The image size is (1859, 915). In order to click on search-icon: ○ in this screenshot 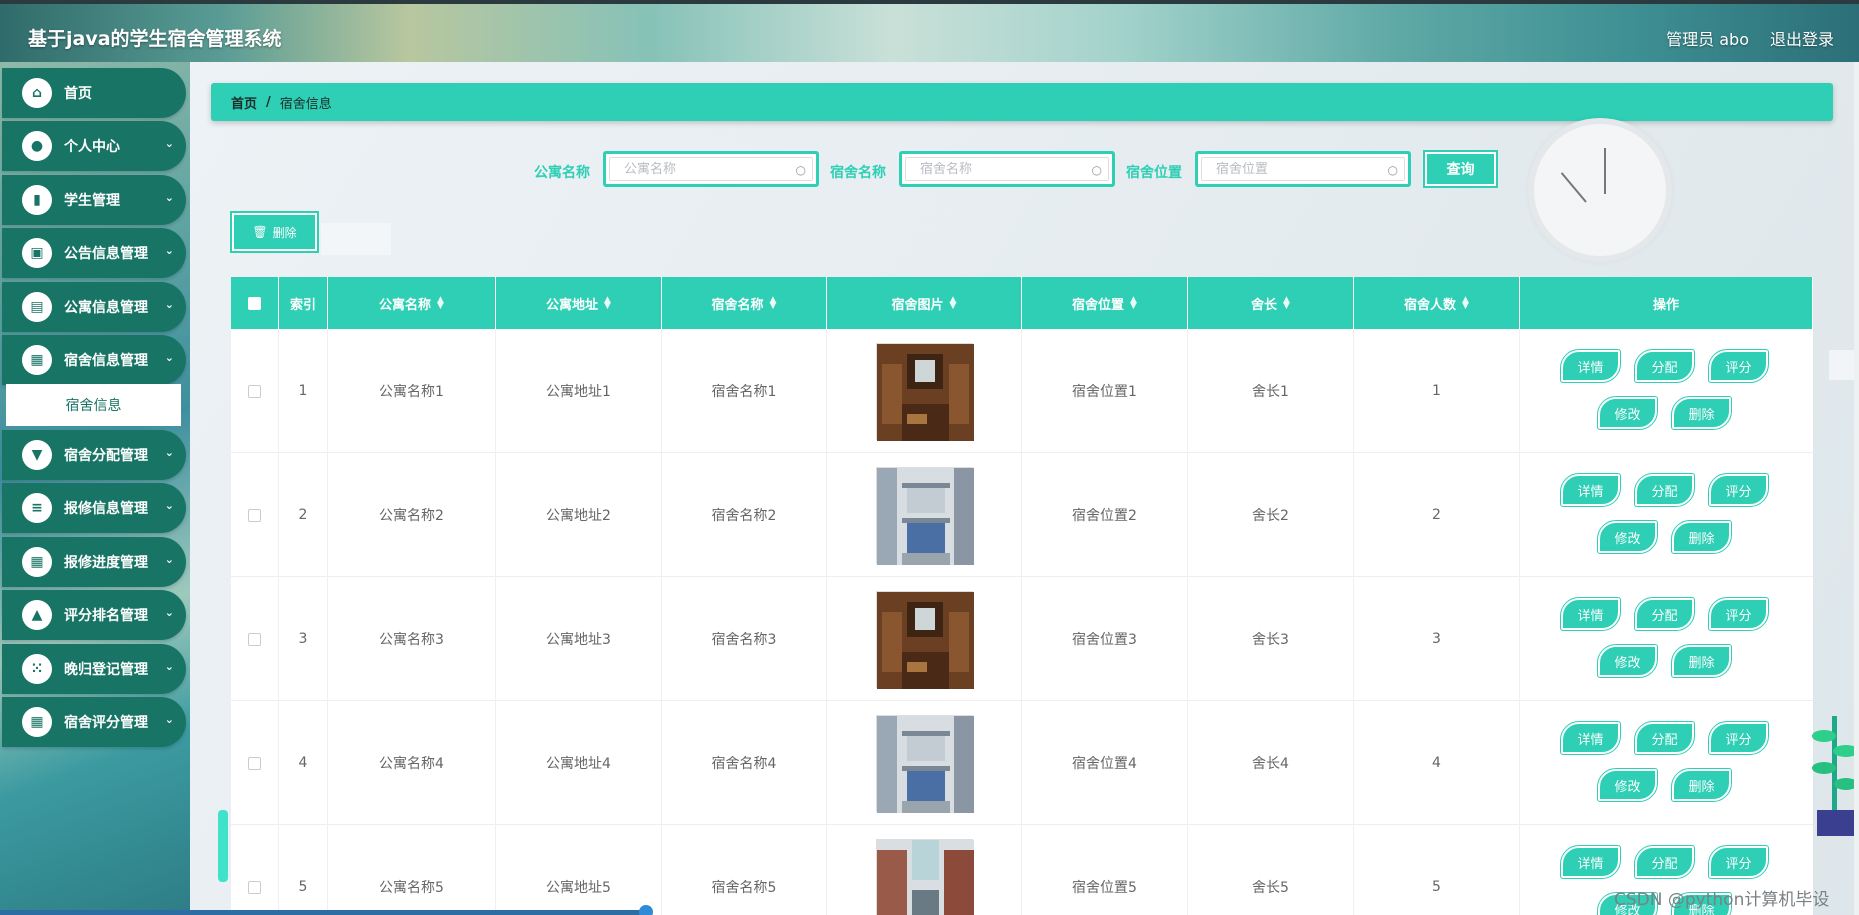, I will do `click(1392, 170)`.